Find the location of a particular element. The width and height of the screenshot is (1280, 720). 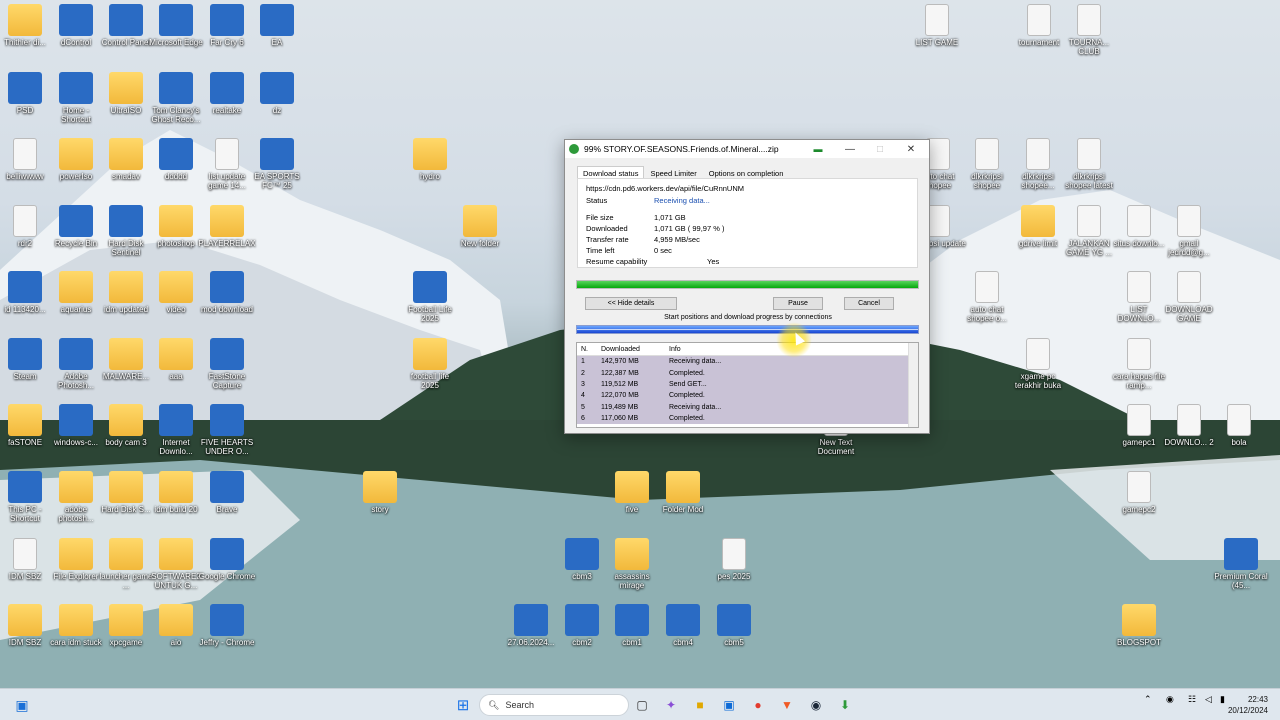

desktop-icon: EA SPORTS FC™ 25 is located at coordinates (277, 164).